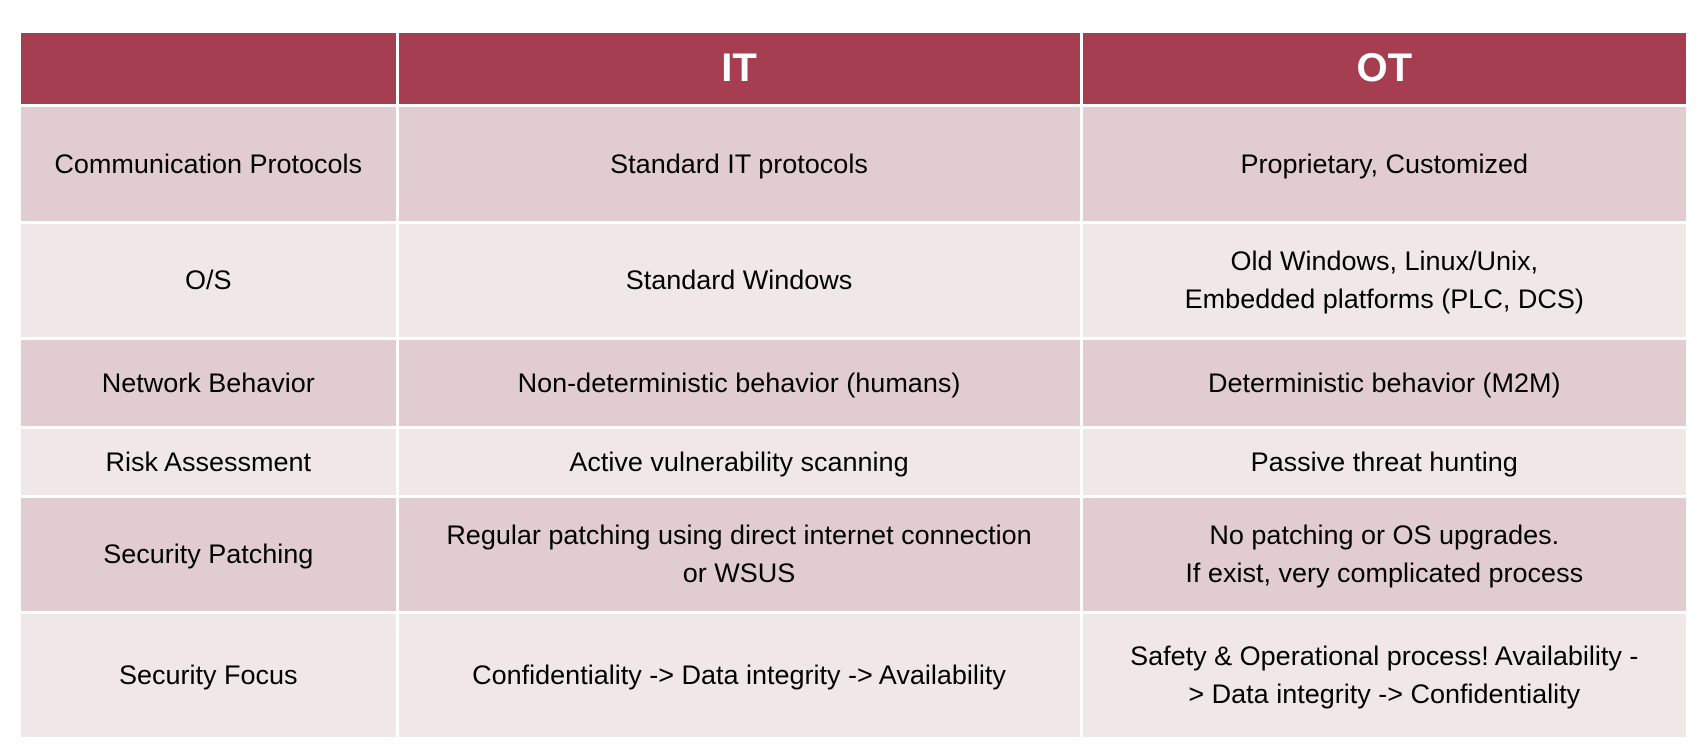 This screenshot has height=748, width=1708. Describe the element at coordinates (739, 461) in the screenshot. I see `it-cell: Active vulnerability scanning` at that location.